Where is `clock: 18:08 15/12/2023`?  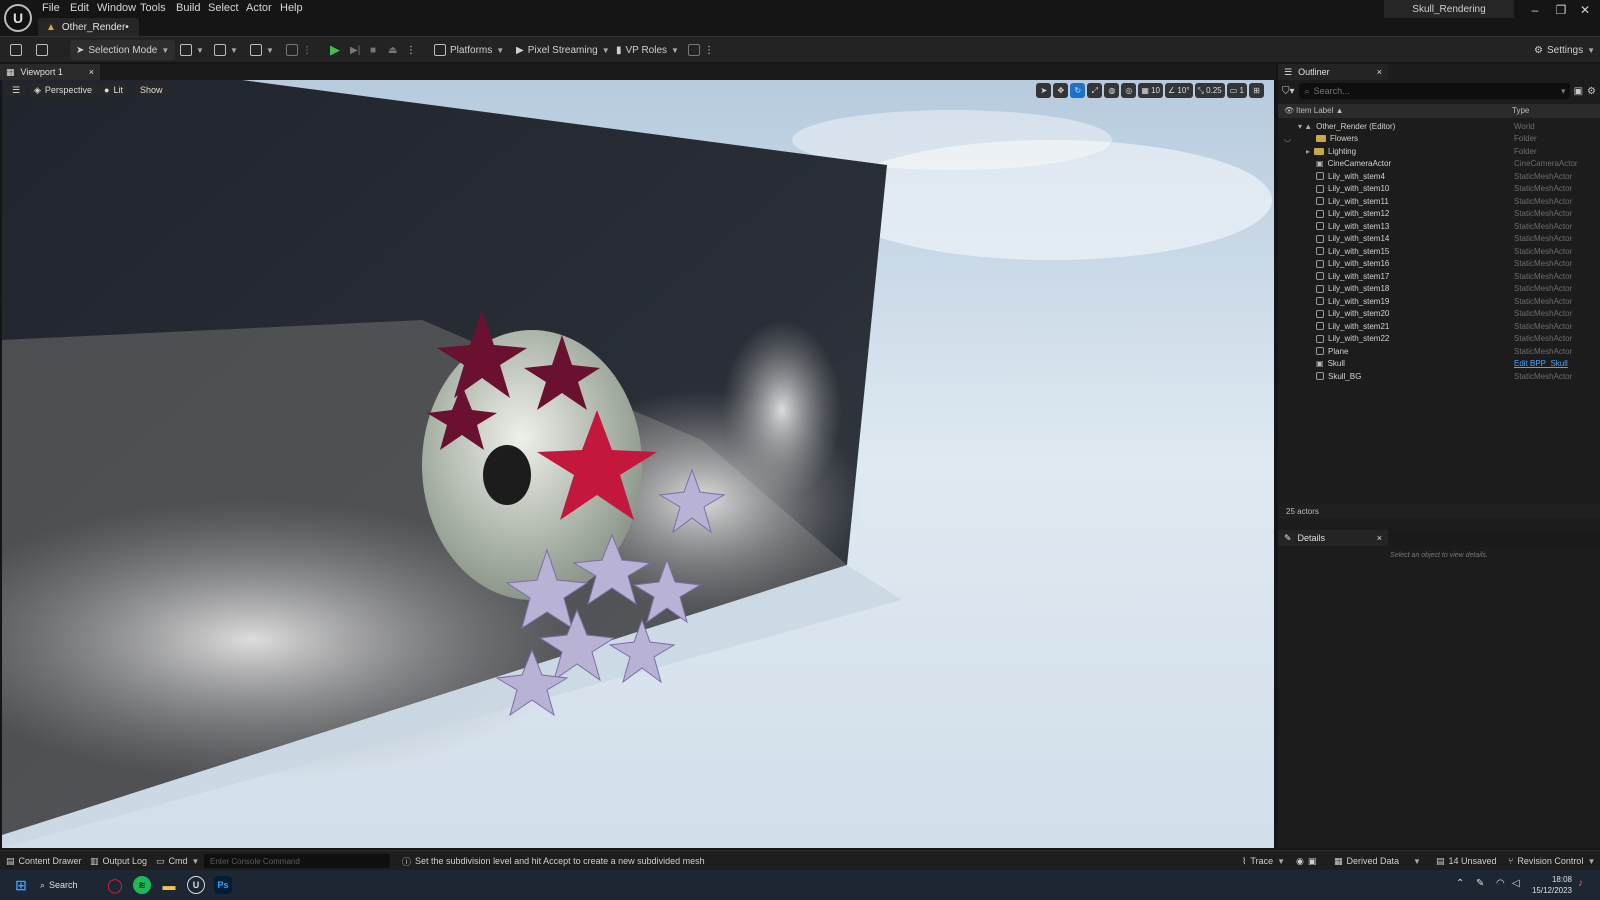 clock: 18:08 15/12/2023 is located at coordinates (1550, 885).